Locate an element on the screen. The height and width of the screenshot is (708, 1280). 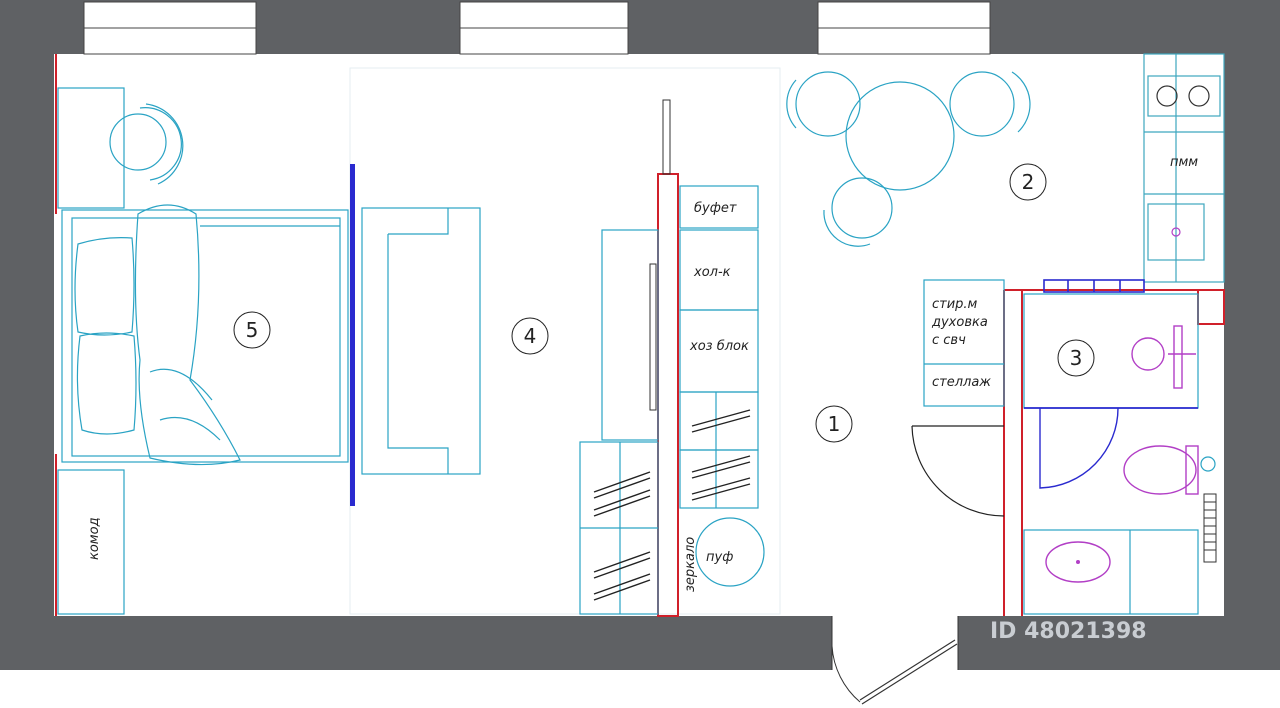
shower-door is located at coordinates (1079, 448).